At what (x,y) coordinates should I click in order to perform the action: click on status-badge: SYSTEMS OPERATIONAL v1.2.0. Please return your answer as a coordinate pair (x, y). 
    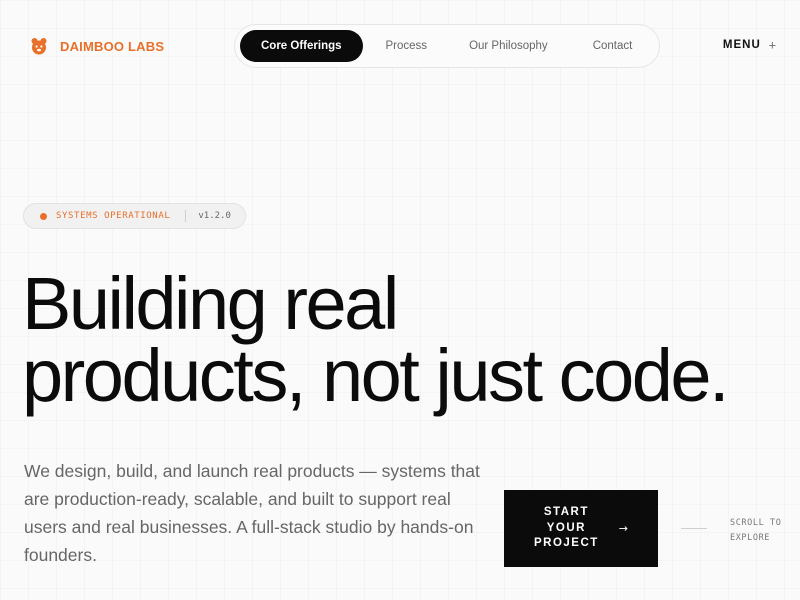
    Looking at the image, I should click on (134, 216).